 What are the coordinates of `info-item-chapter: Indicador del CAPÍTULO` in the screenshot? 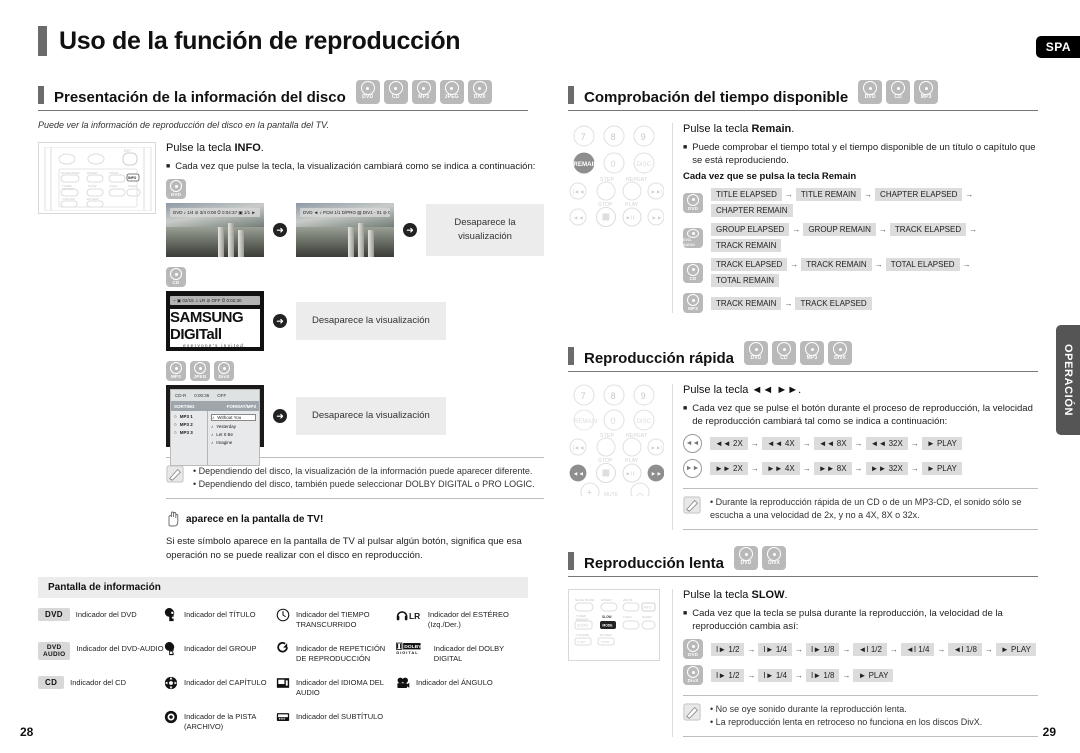 It's located at (220, 687).